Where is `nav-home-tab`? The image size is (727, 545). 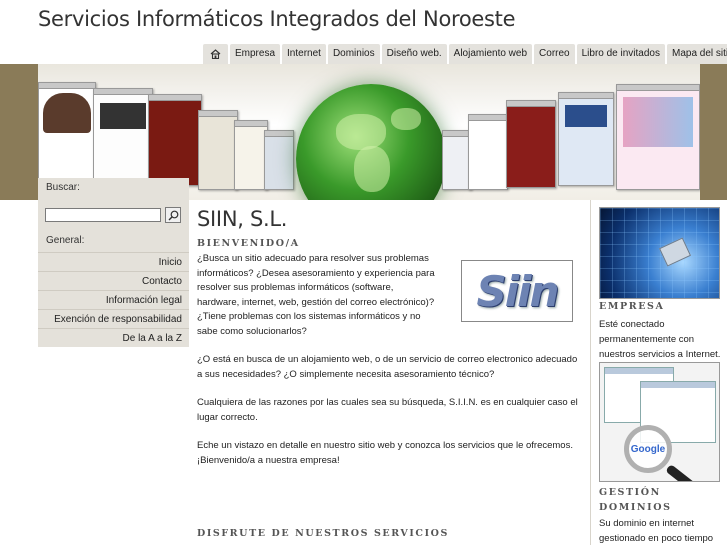 nav-home-tab is located at coordinates (215, 54).